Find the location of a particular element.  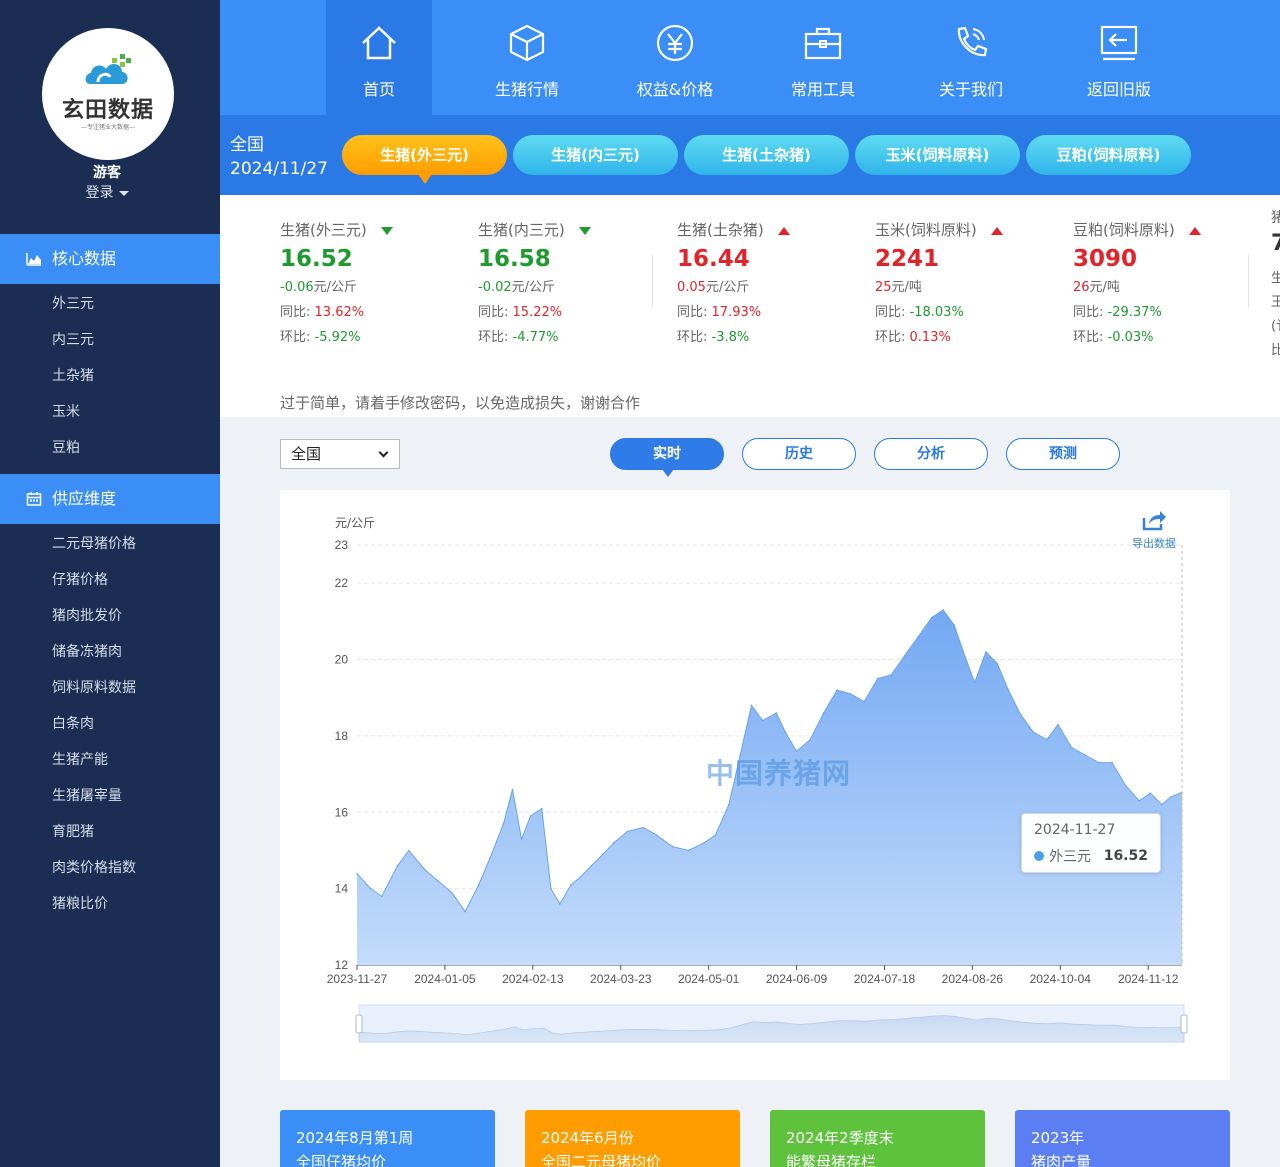

sidebar-section-supply: 供应维度 is located at coordinates (110, 499).